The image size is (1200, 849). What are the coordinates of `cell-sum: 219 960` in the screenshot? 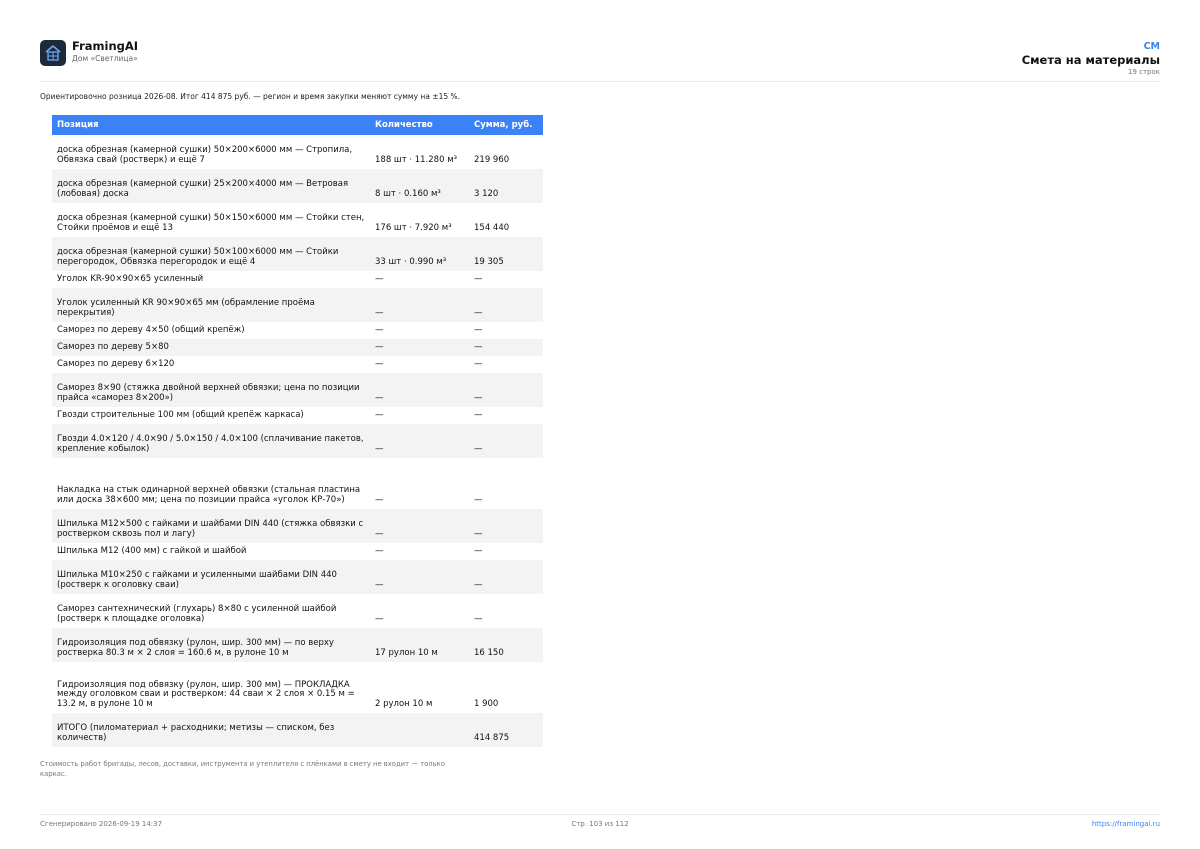 It's located at (492, 159).